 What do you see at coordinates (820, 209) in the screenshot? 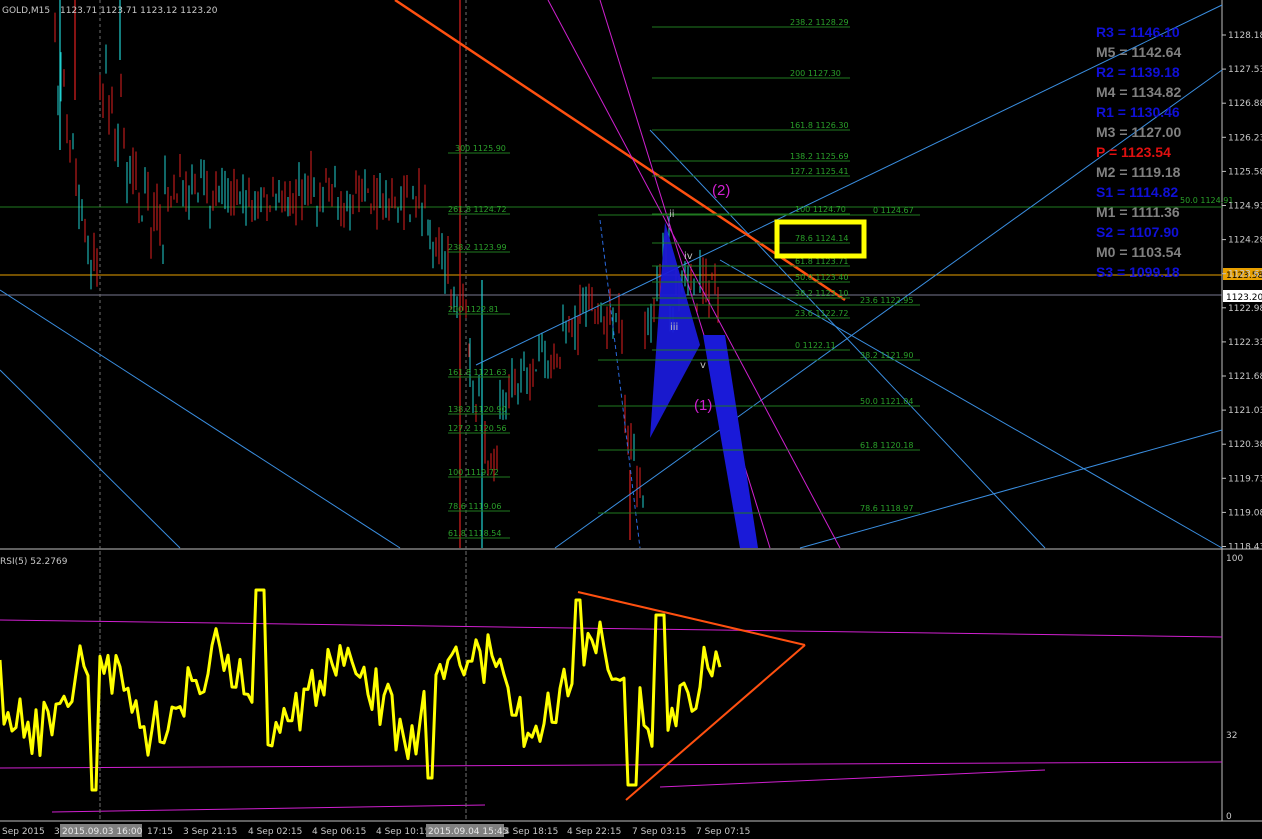
I see `fib-label: 100 1124.70` at bounding box center [820, 209].